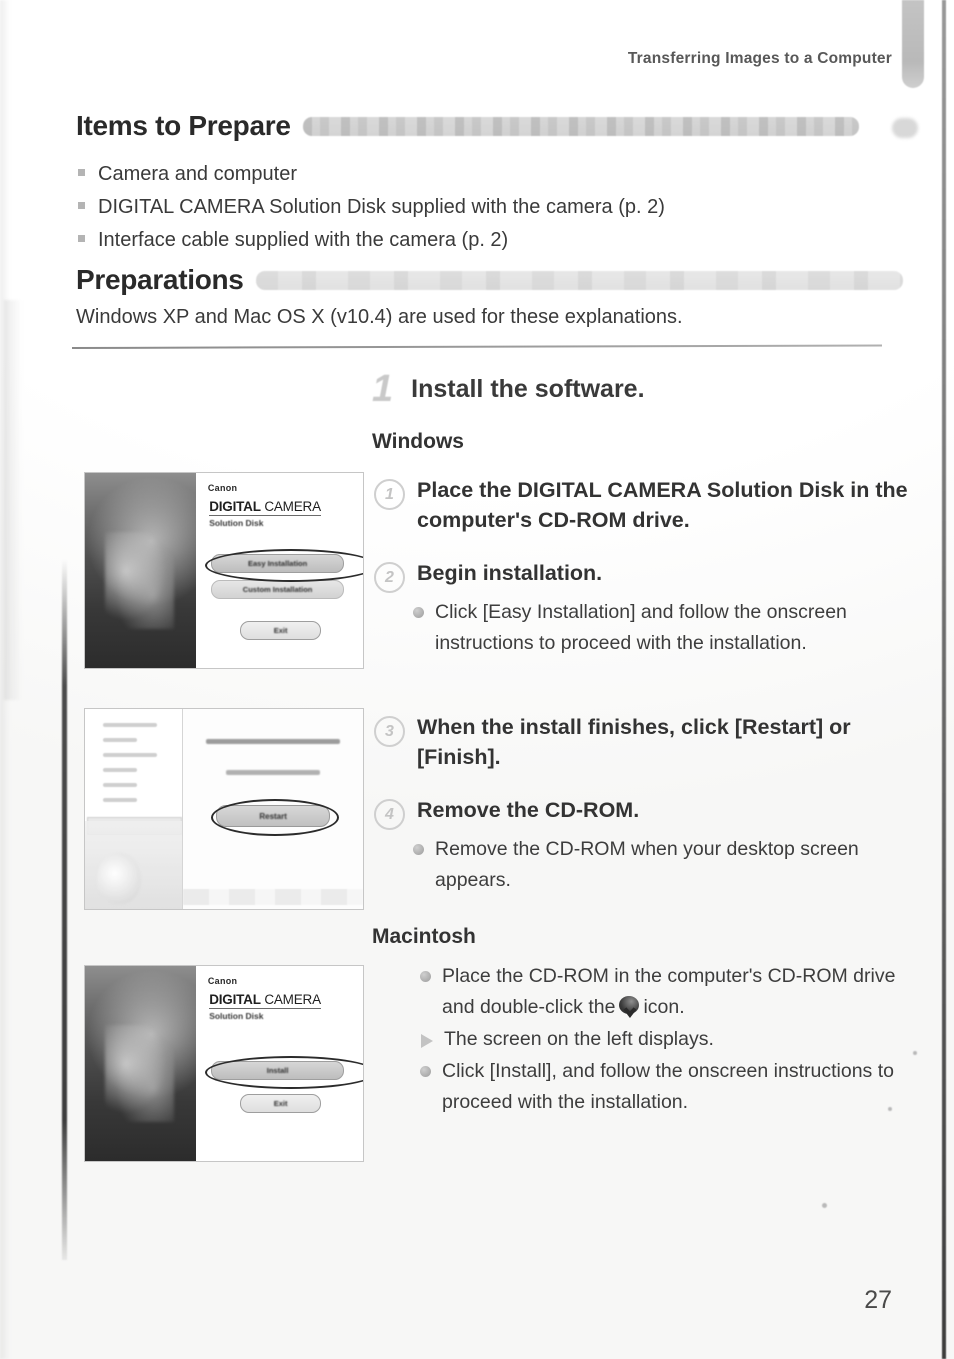 Image resolution: width=954 pixels, height=1359 pixels. I want to click on finish-footer-strip, so click(273, 897).